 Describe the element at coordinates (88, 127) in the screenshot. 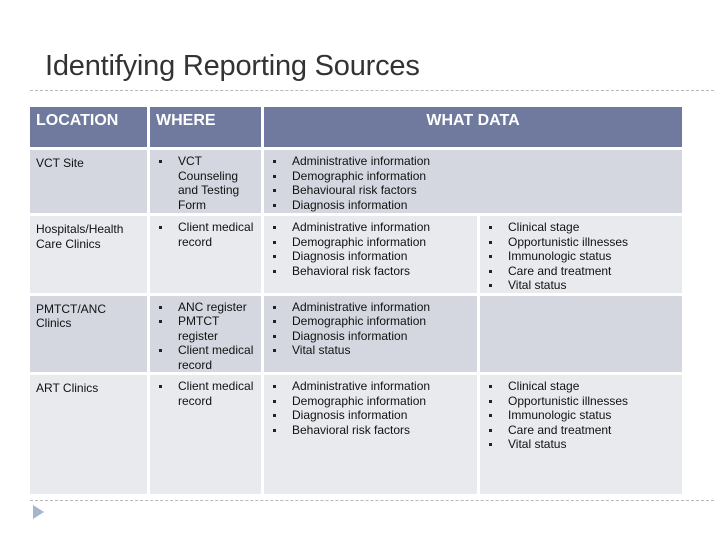

I see `header-location: LOCATION` at that location.